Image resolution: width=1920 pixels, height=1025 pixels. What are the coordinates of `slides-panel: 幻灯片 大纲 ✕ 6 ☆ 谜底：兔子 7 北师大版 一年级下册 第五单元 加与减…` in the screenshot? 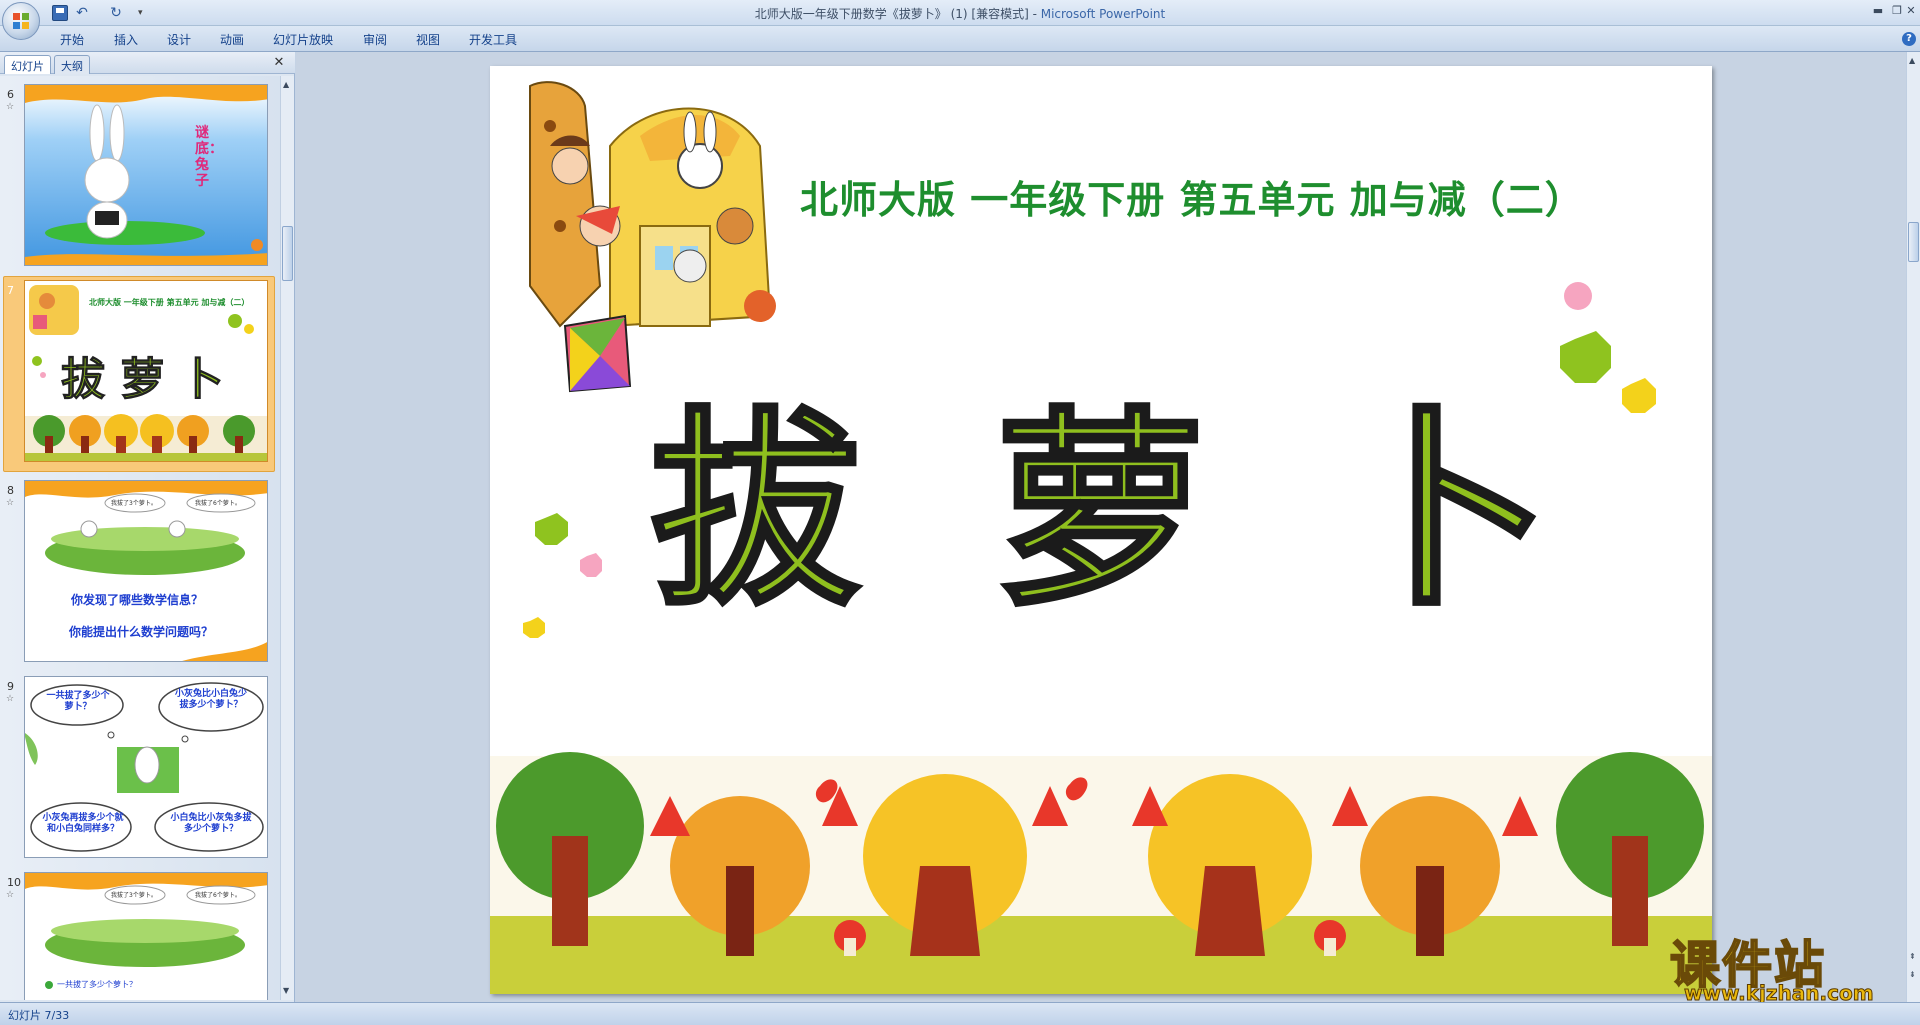 It's located at (147, 527).